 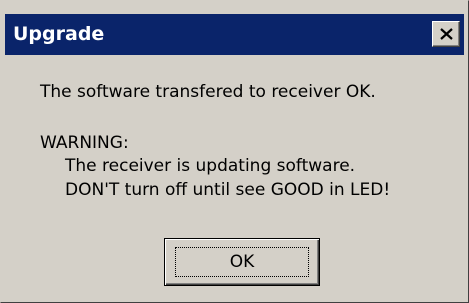 I want to click on close-button, so click(x=446, y=34).